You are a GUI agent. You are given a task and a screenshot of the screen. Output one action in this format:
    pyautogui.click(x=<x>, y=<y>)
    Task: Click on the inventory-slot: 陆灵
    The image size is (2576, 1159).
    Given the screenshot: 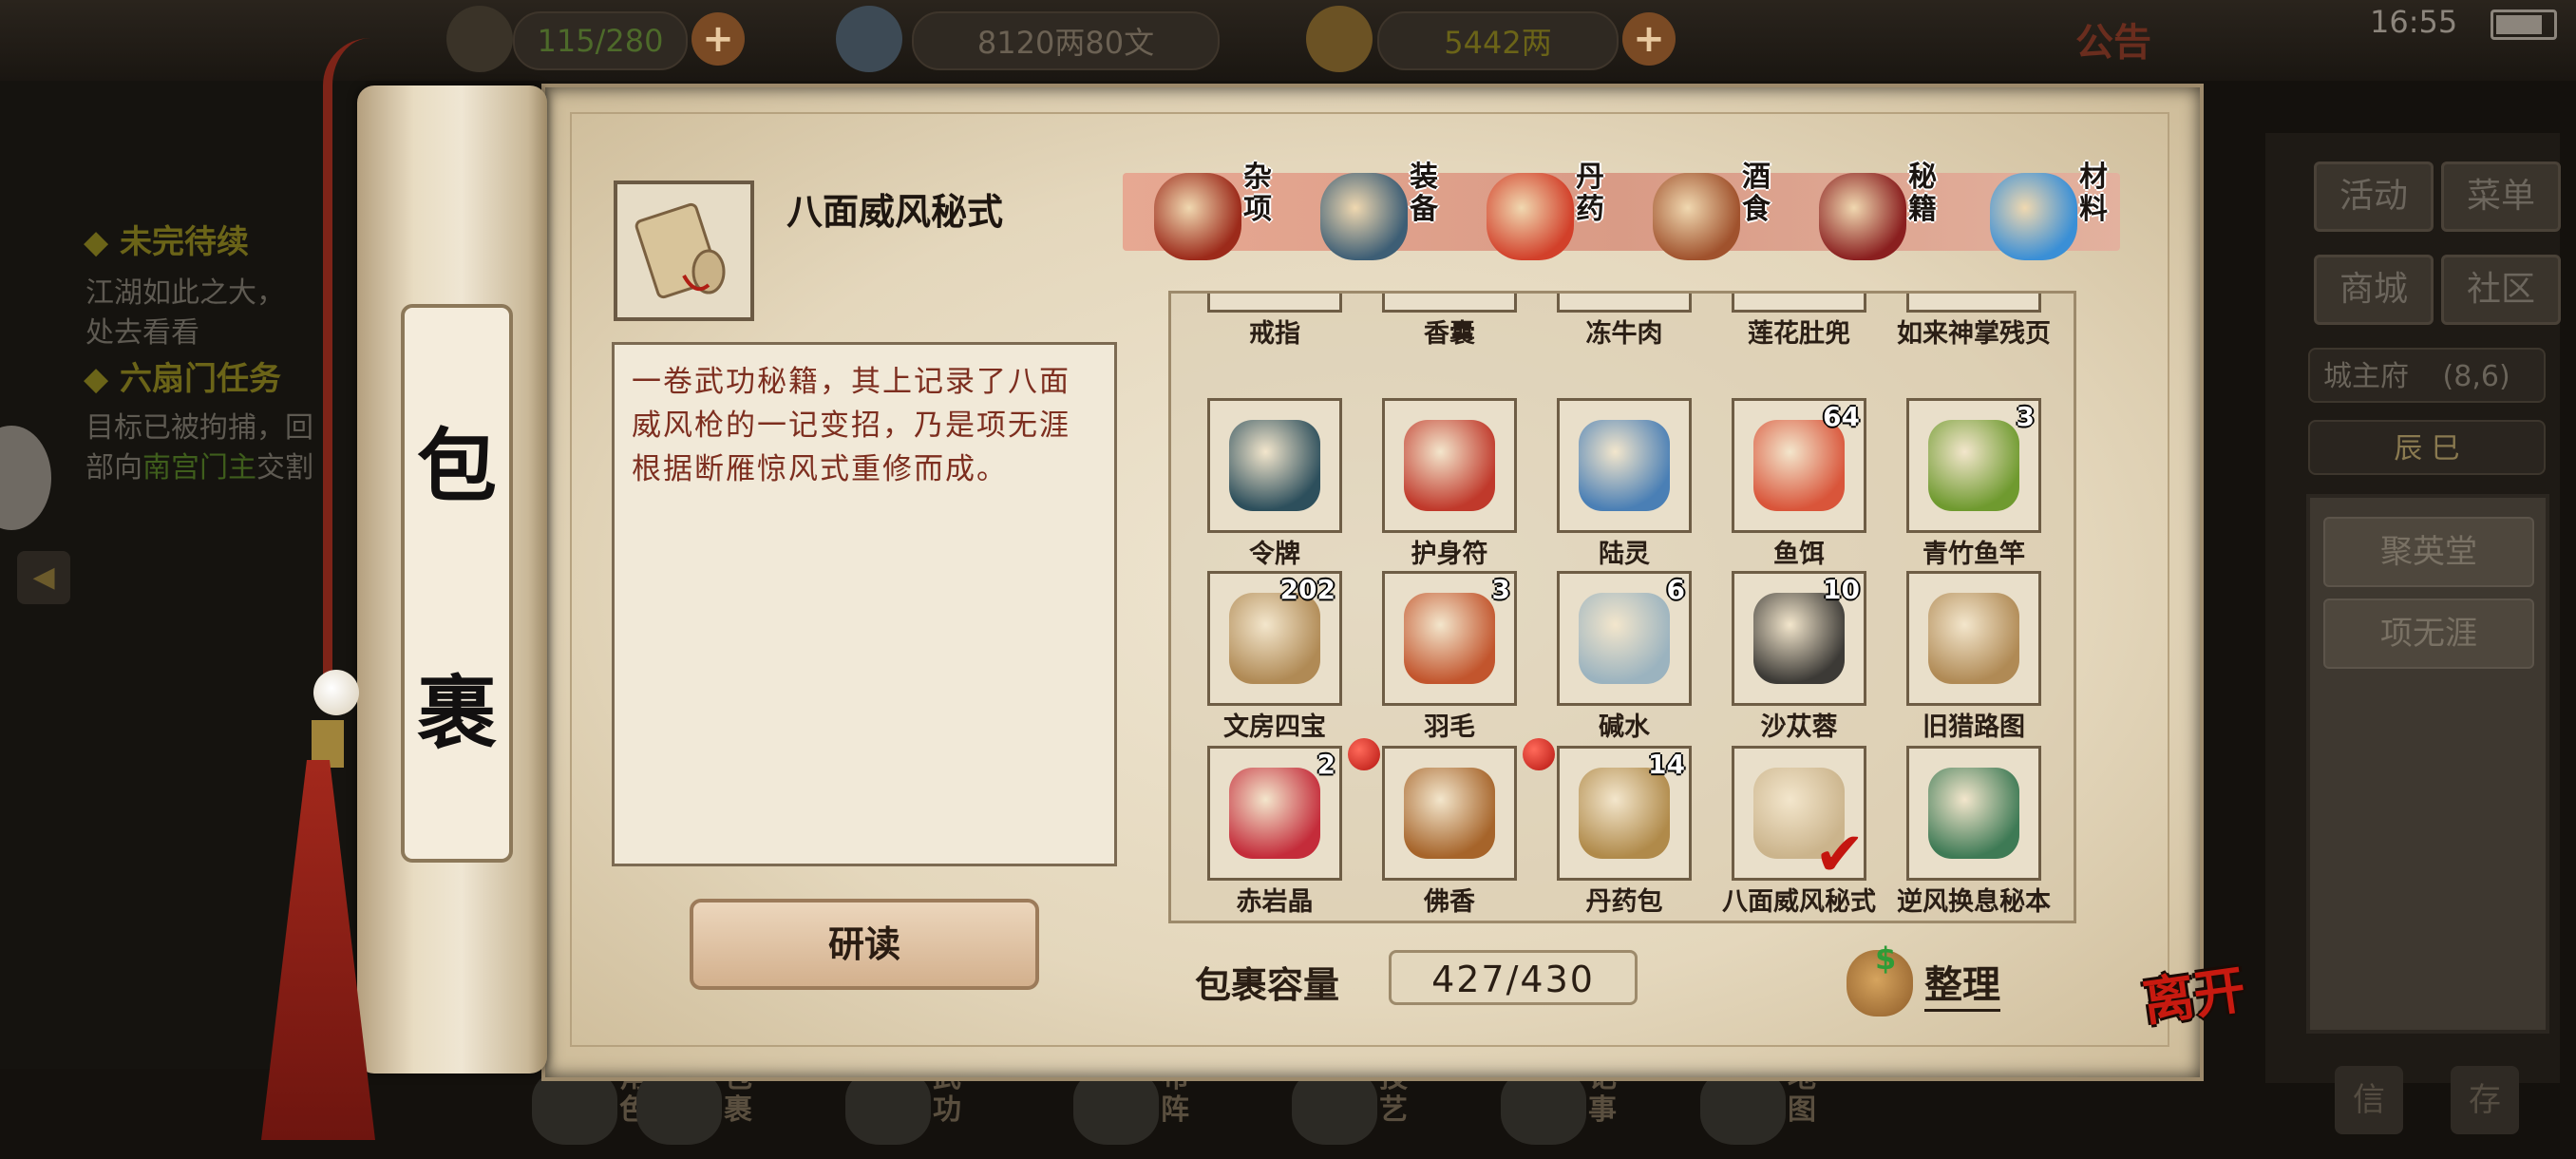 What is the action you would take?
    pyautogui.click(x=1606, y=484)
    